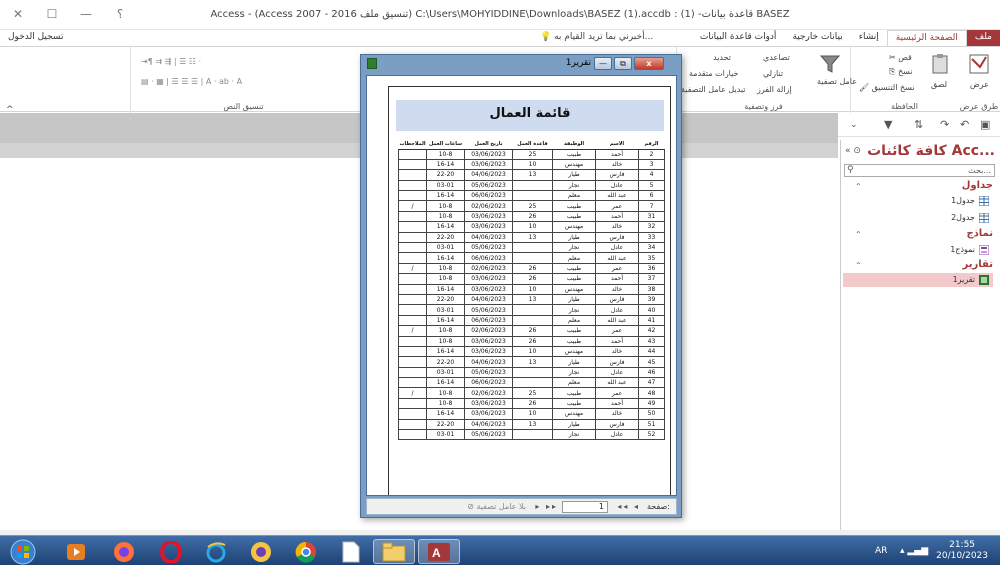  I want to click on table-cell: 06/06/2023, so click(488, 196).